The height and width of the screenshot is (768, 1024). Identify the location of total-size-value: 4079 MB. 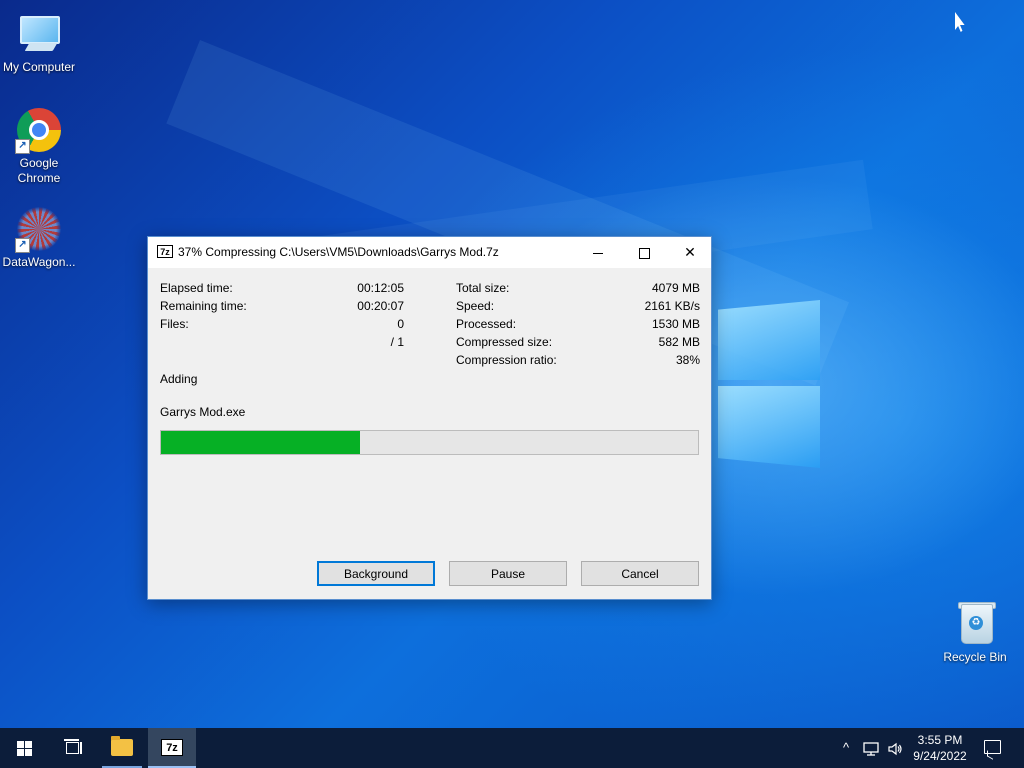
(675, 288).